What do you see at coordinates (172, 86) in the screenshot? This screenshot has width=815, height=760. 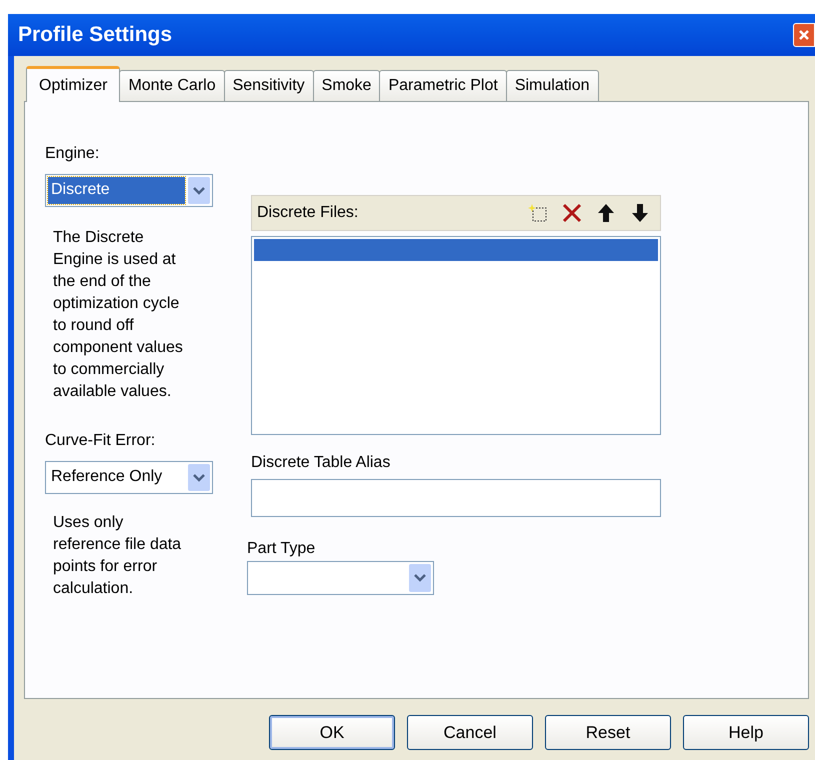 I see `tab: Monte Carlo` at bounding box center [172, 86].